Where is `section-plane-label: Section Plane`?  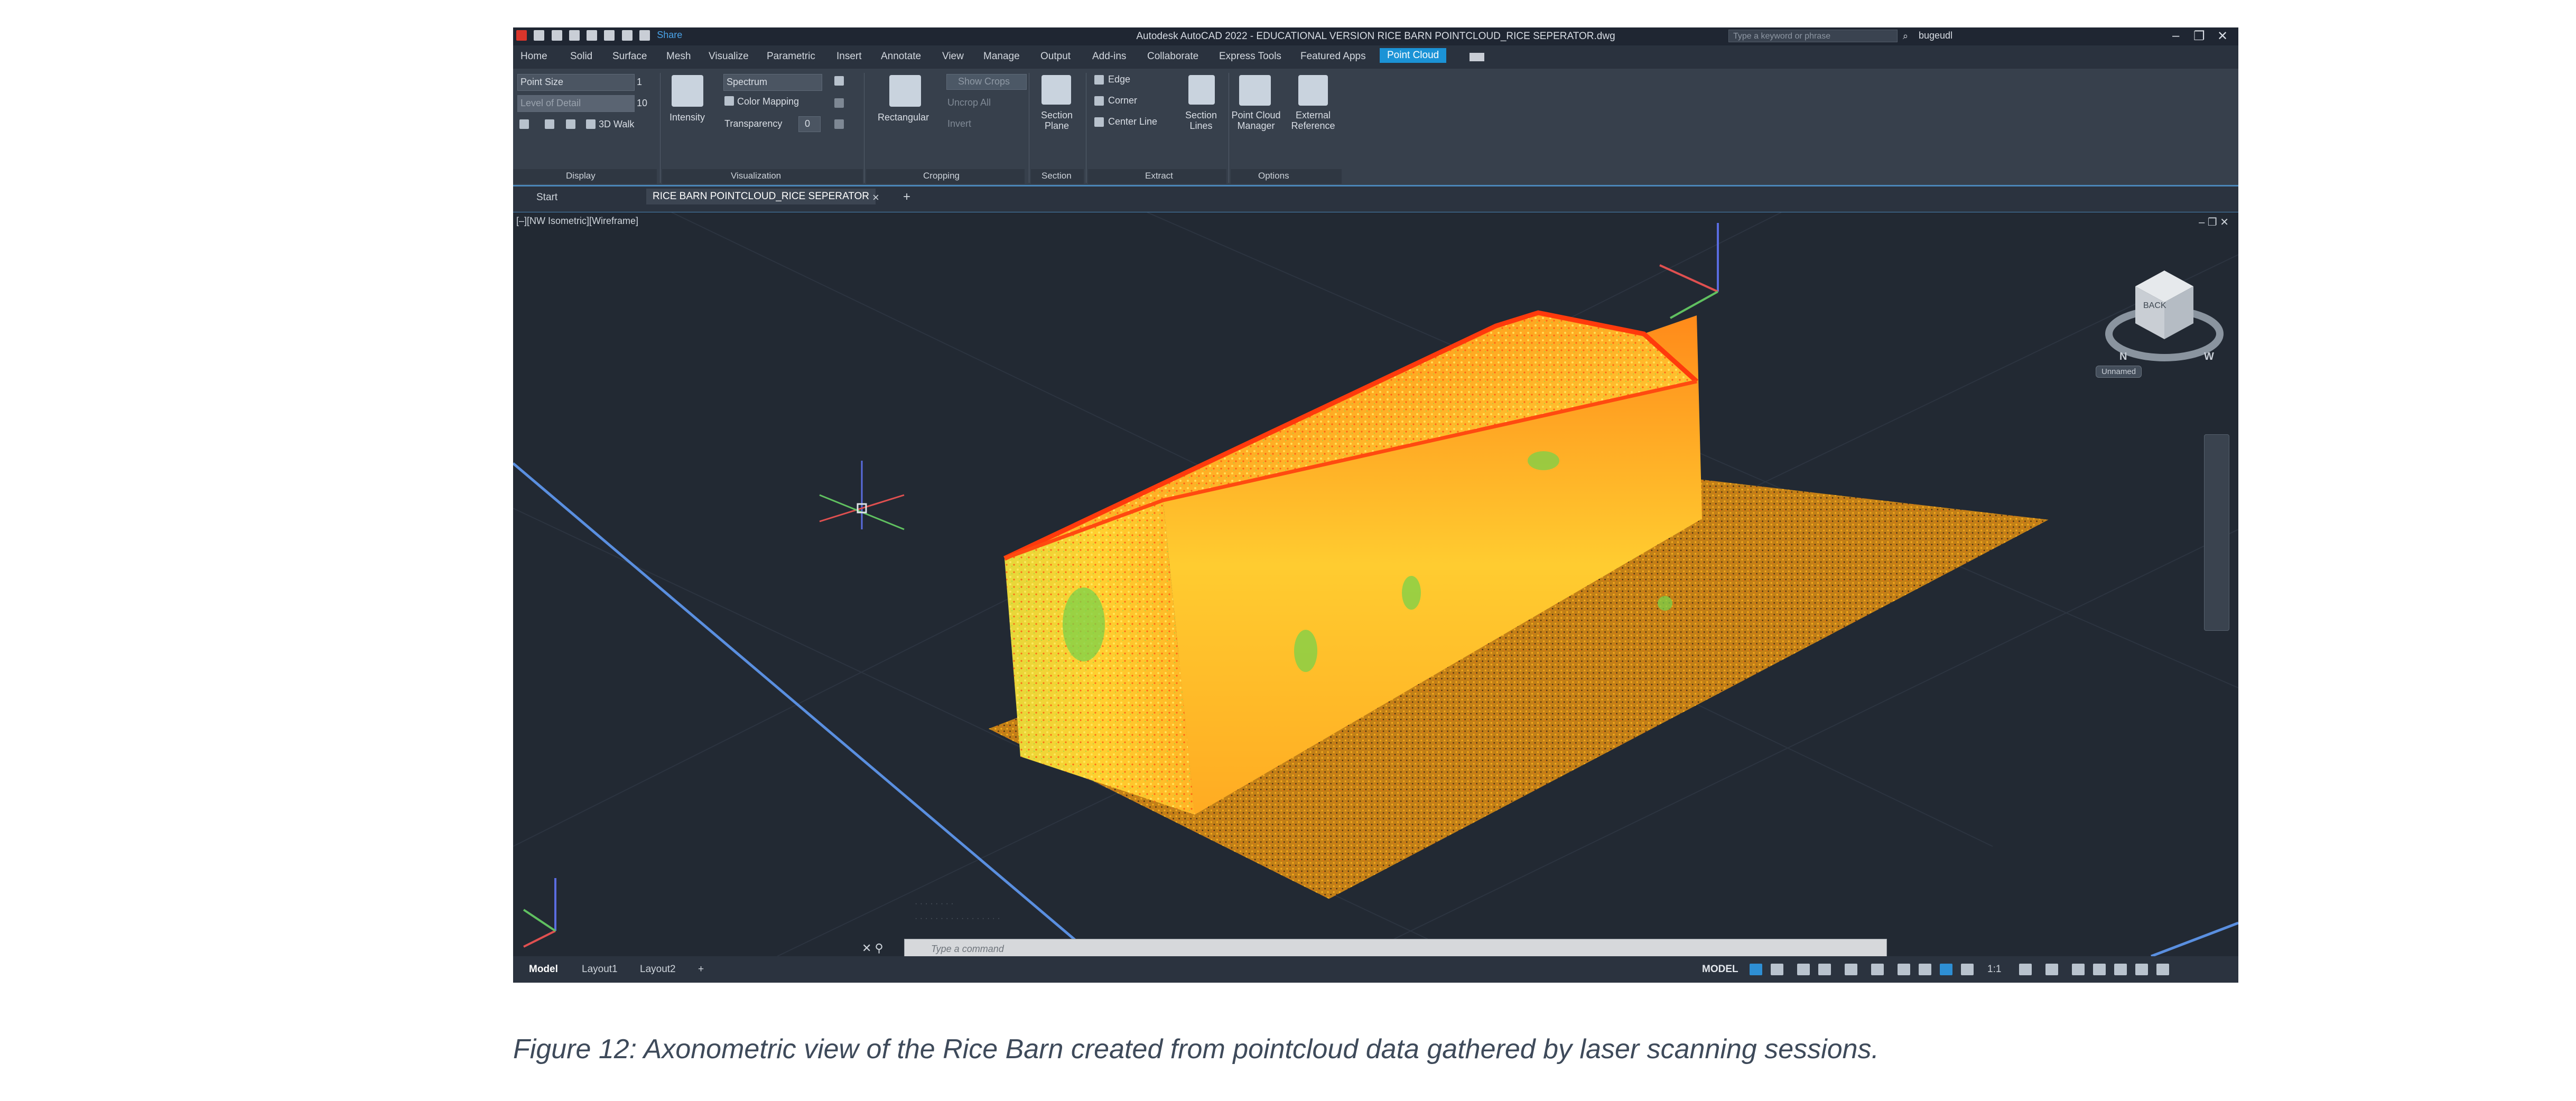
section-plane-label: Section Plane is located at coordinates (1056, 120).